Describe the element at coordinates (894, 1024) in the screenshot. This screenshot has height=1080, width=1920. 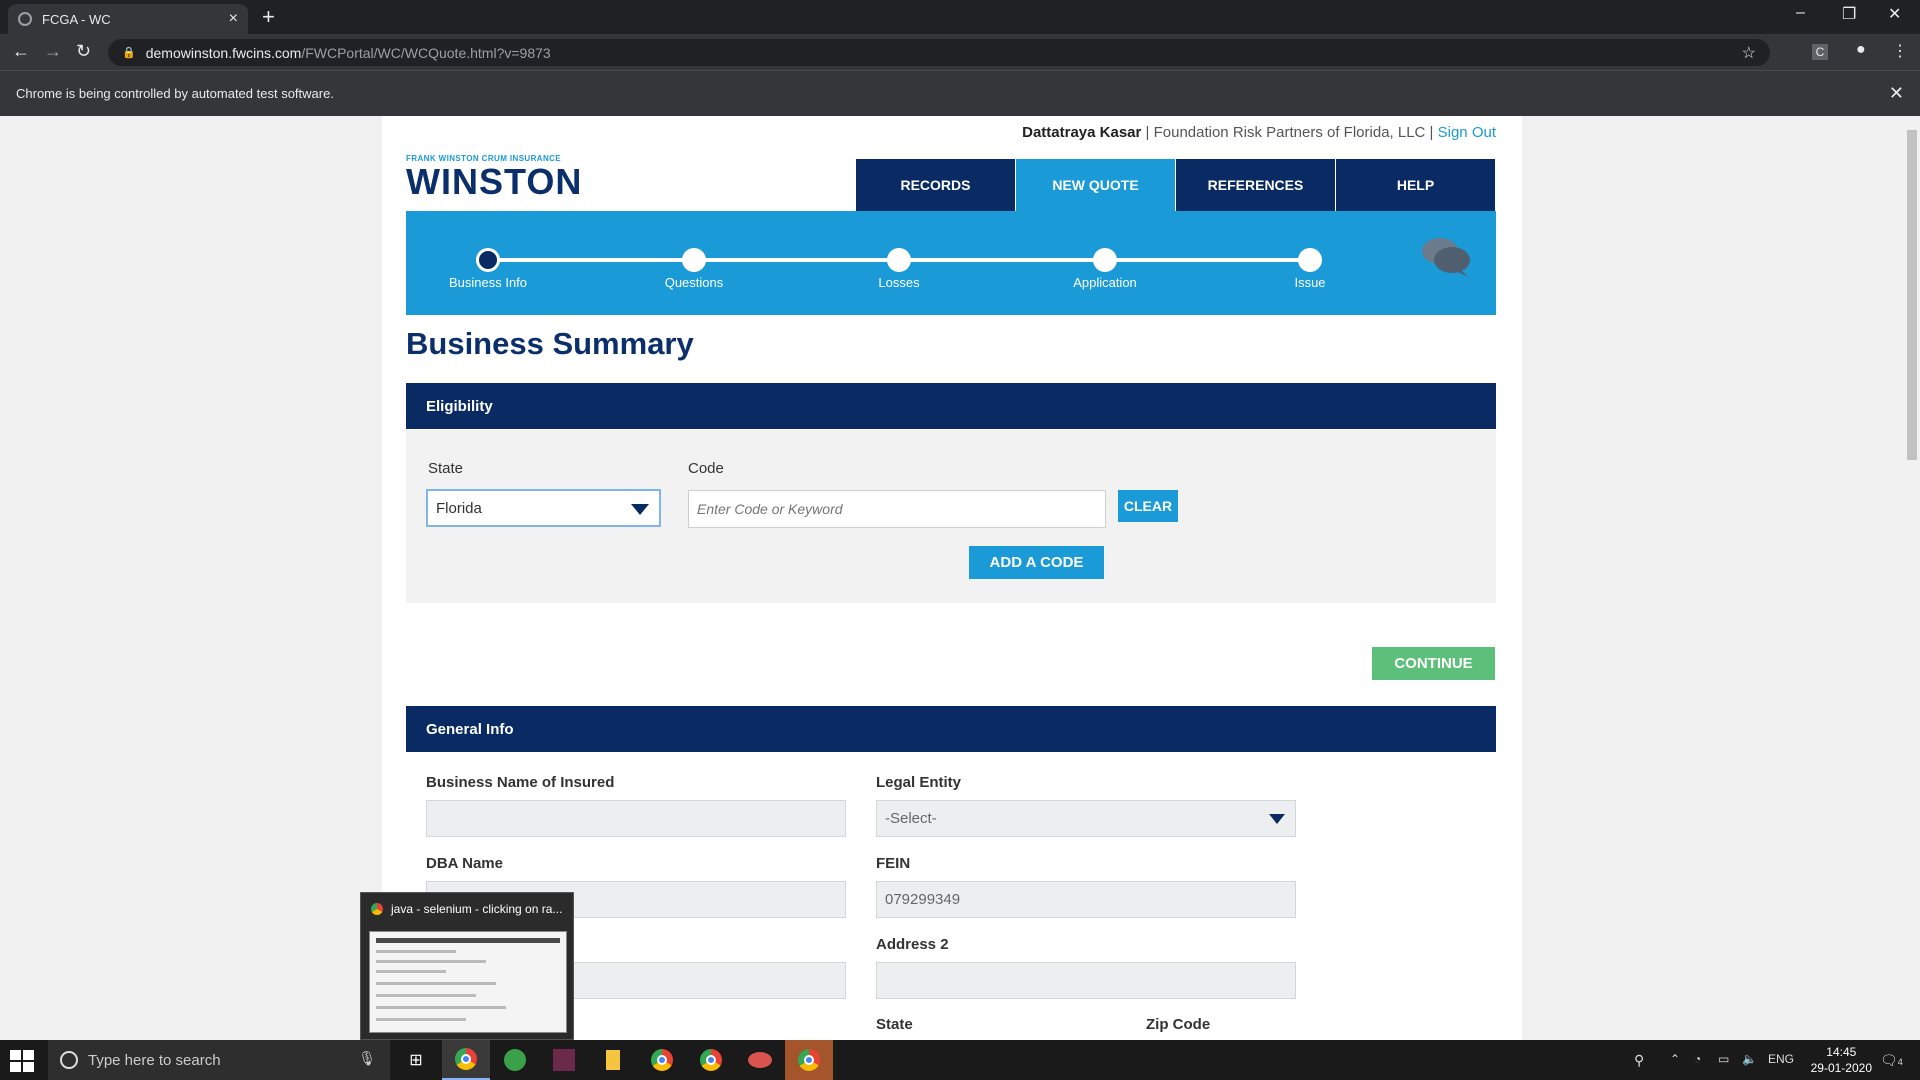
I see `state-label-general: State` at that location.